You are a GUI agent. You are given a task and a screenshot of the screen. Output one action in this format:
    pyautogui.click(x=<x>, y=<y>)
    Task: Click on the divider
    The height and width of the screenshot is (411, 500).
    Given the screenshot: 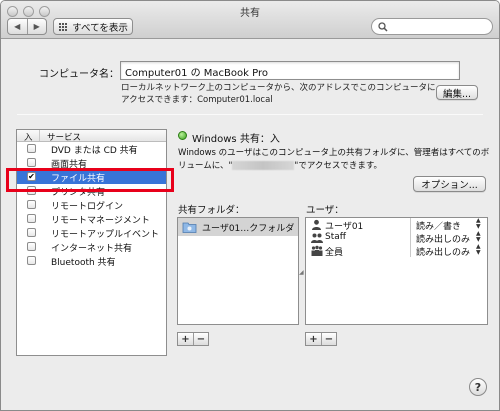 What is the action you would take?
    pyautogui.click(x=250, y=114)
    